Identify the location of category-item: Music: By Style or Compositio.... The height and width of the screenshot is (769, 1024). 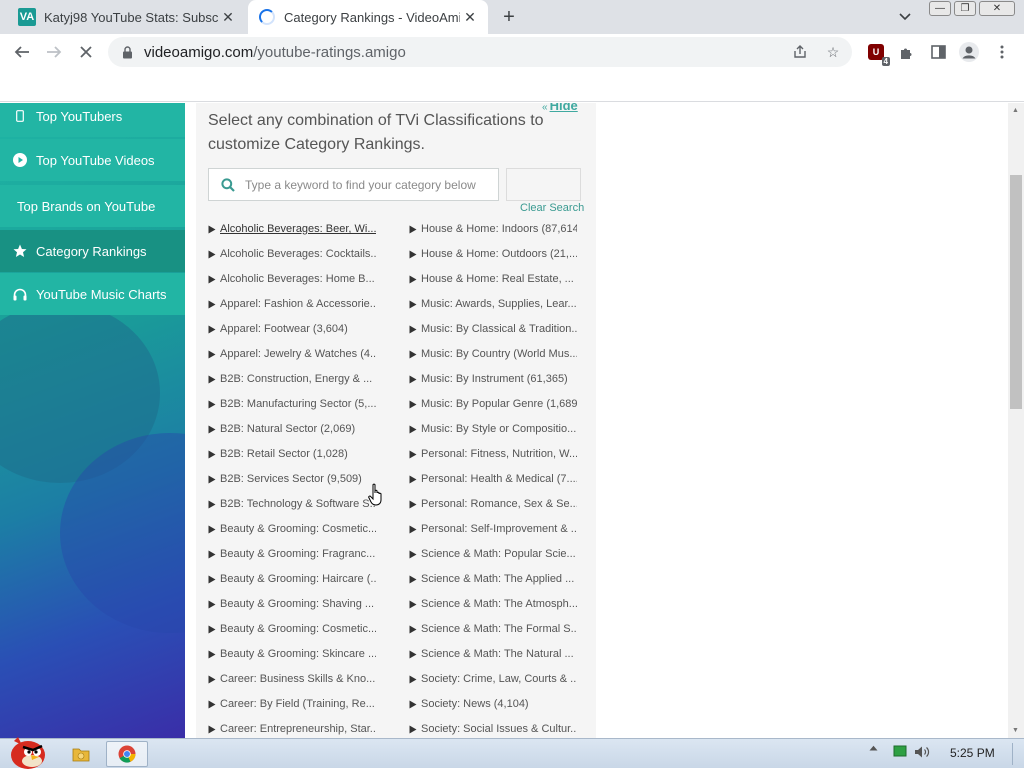
(493, 429).